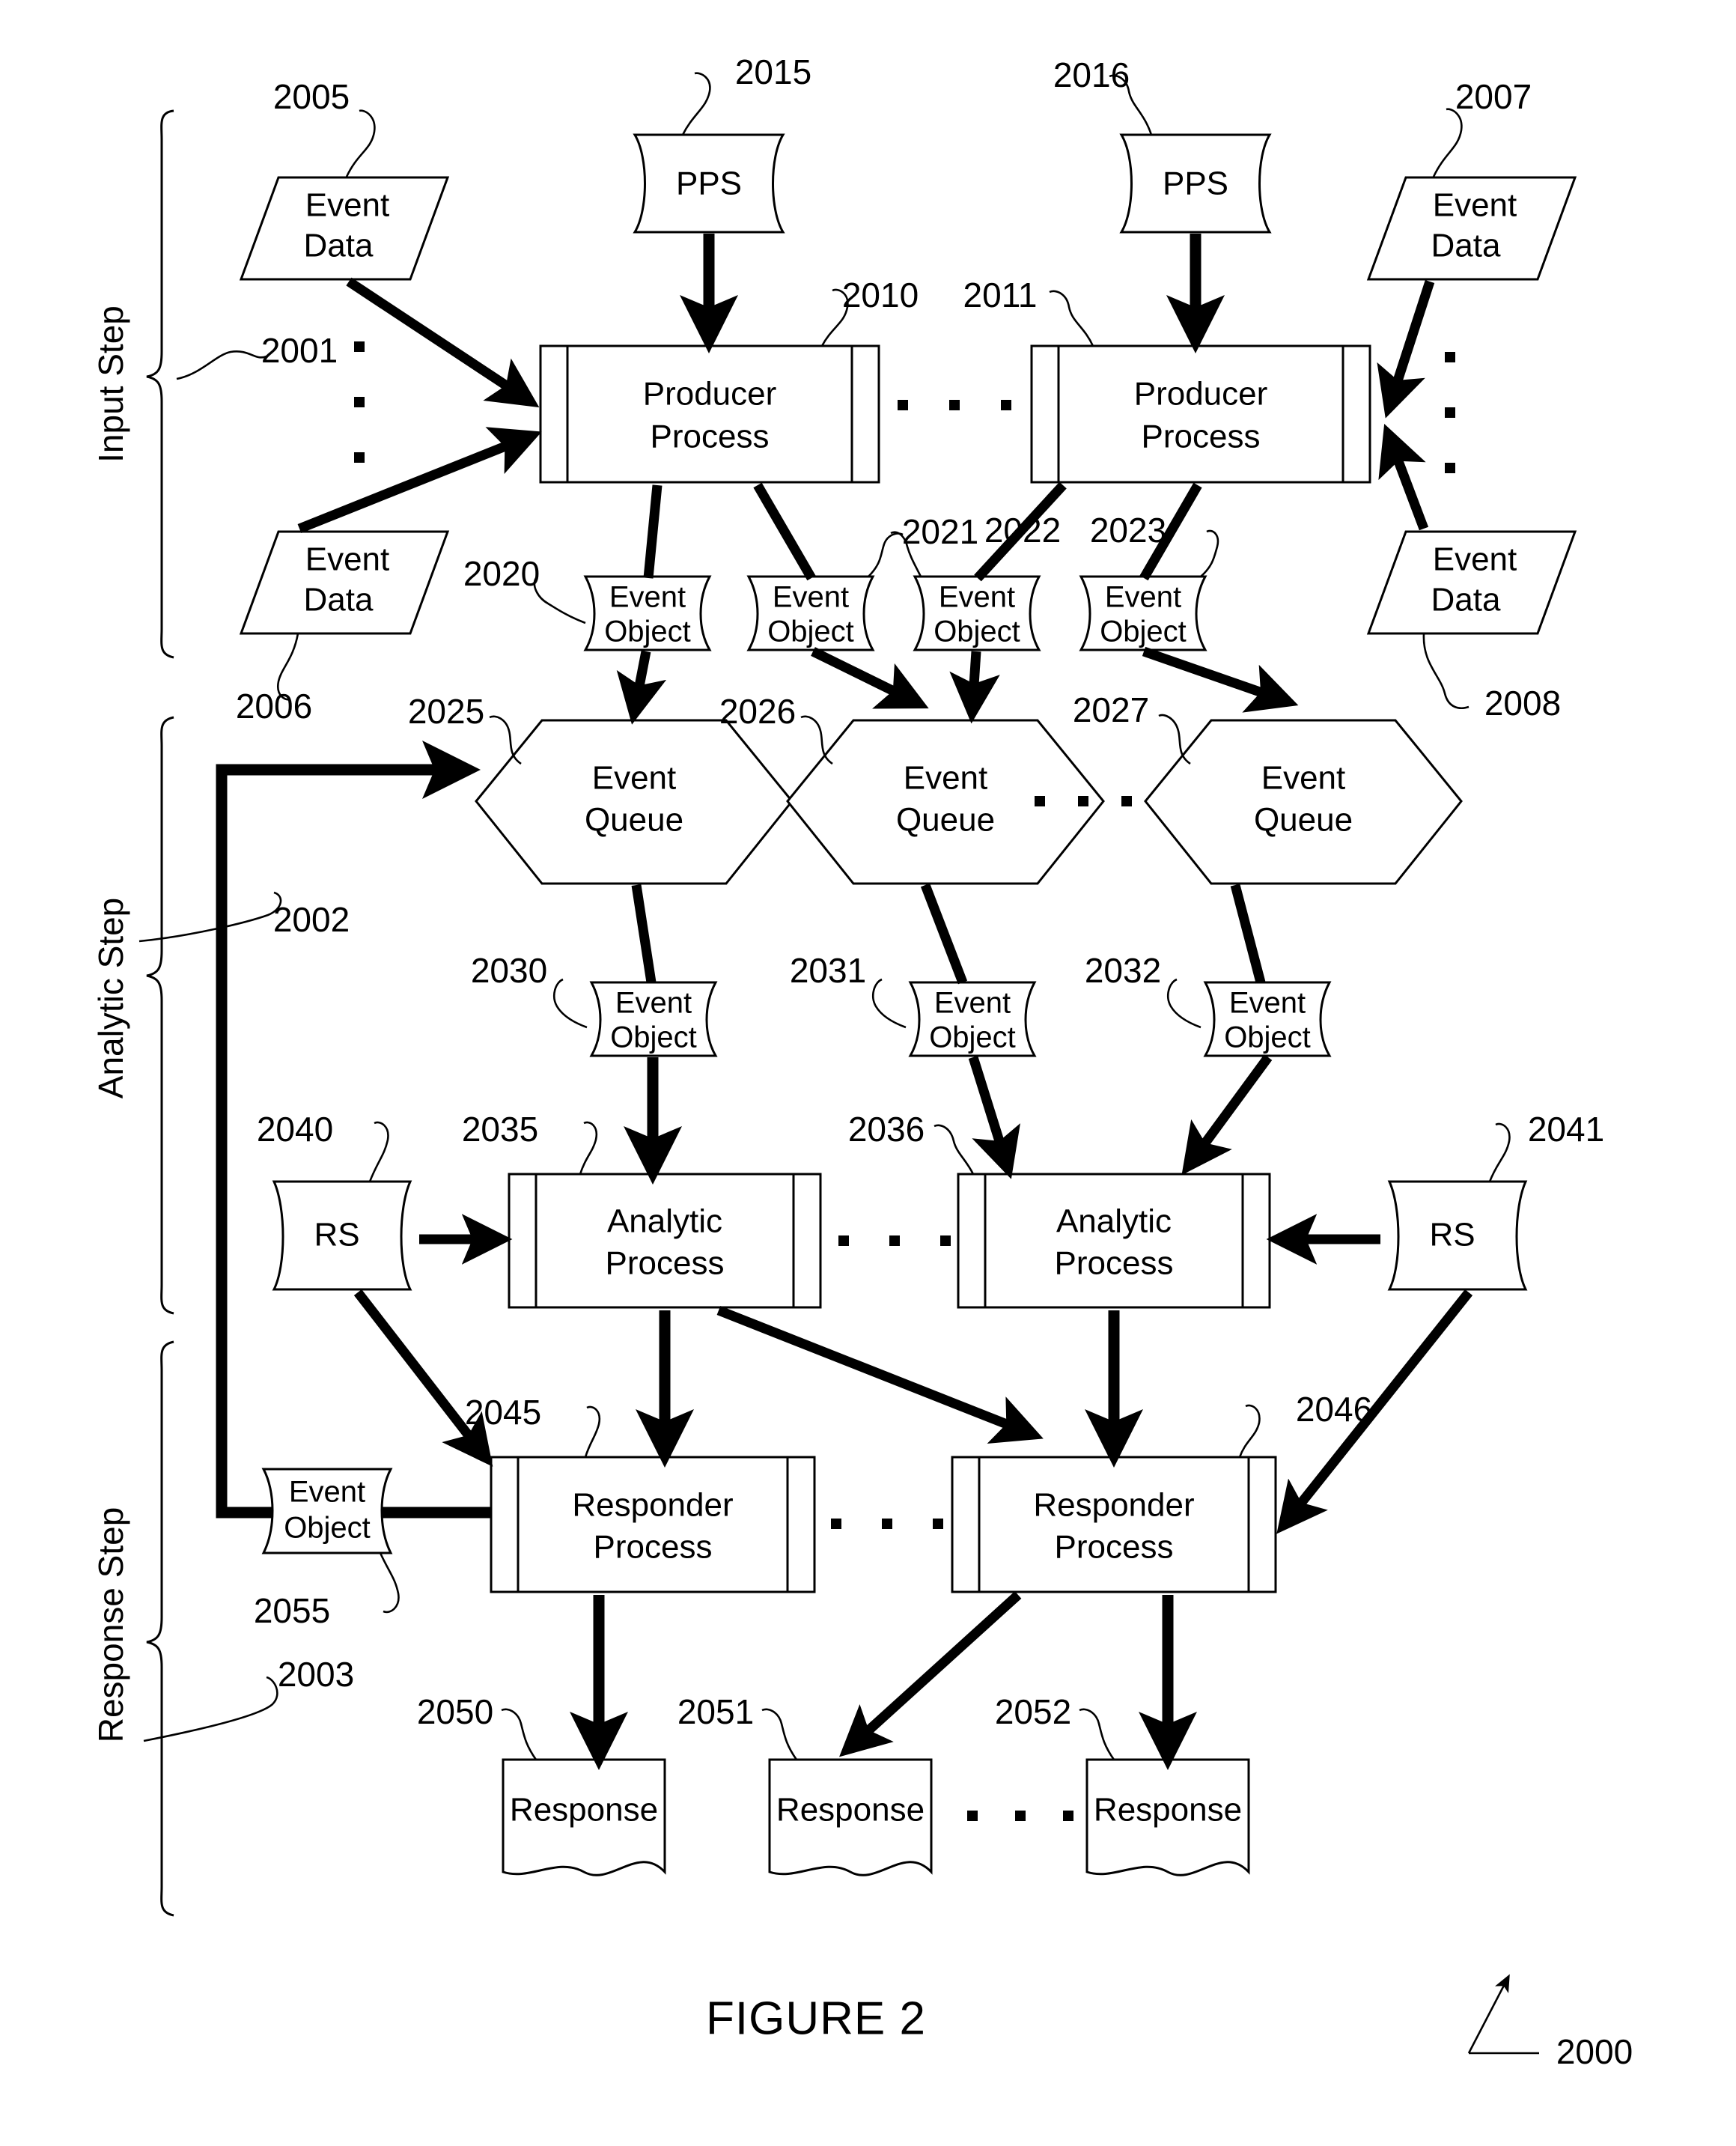  I want to click on input-step-bracket, so click(160, 384).